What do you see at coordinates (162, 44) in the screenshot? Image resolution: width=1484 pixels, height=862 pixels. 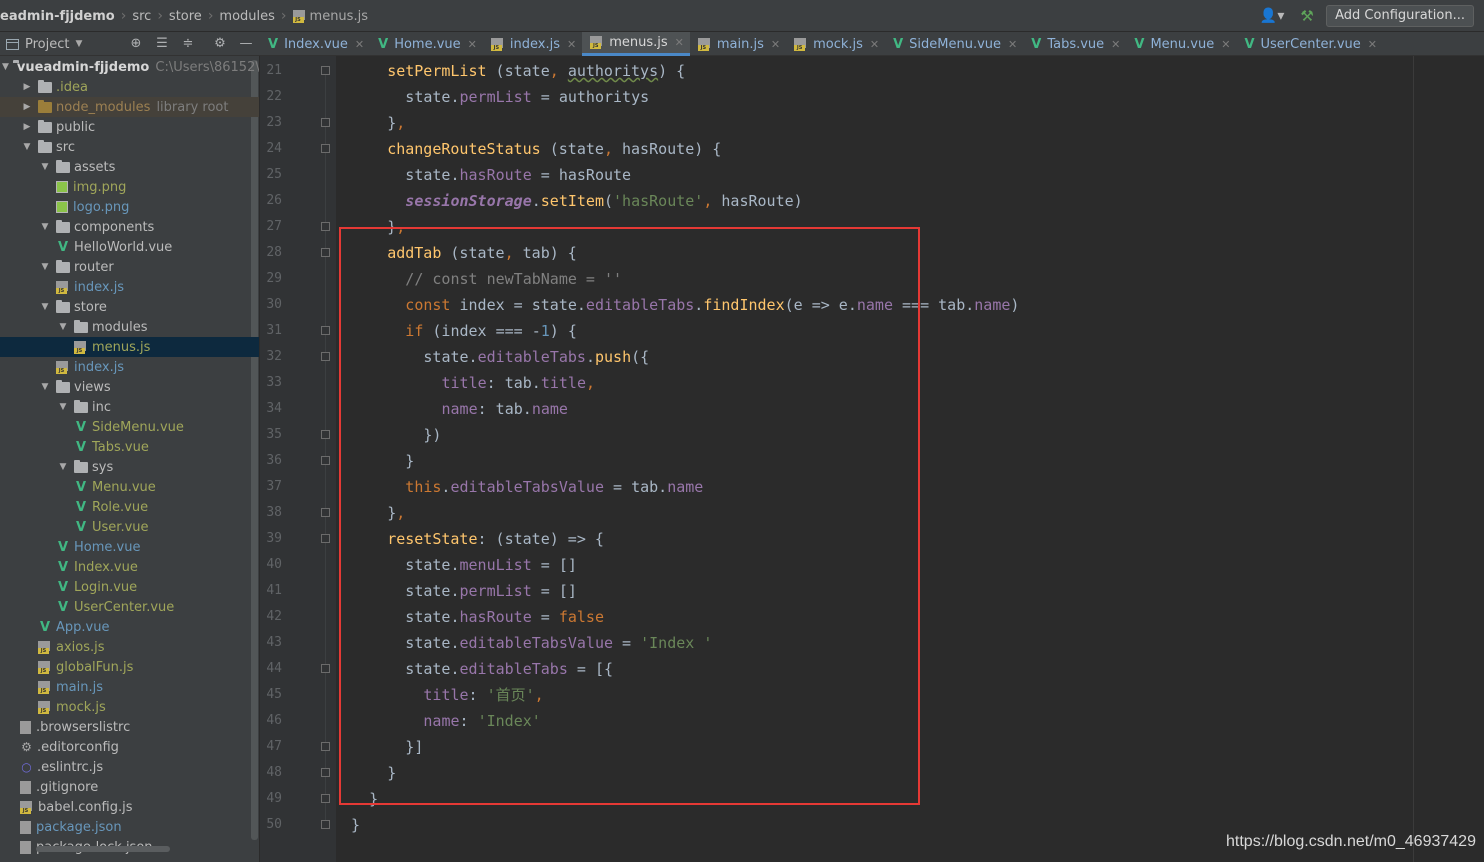 I see `expand-all-icon: ☰` at bounding box center [162, 44].